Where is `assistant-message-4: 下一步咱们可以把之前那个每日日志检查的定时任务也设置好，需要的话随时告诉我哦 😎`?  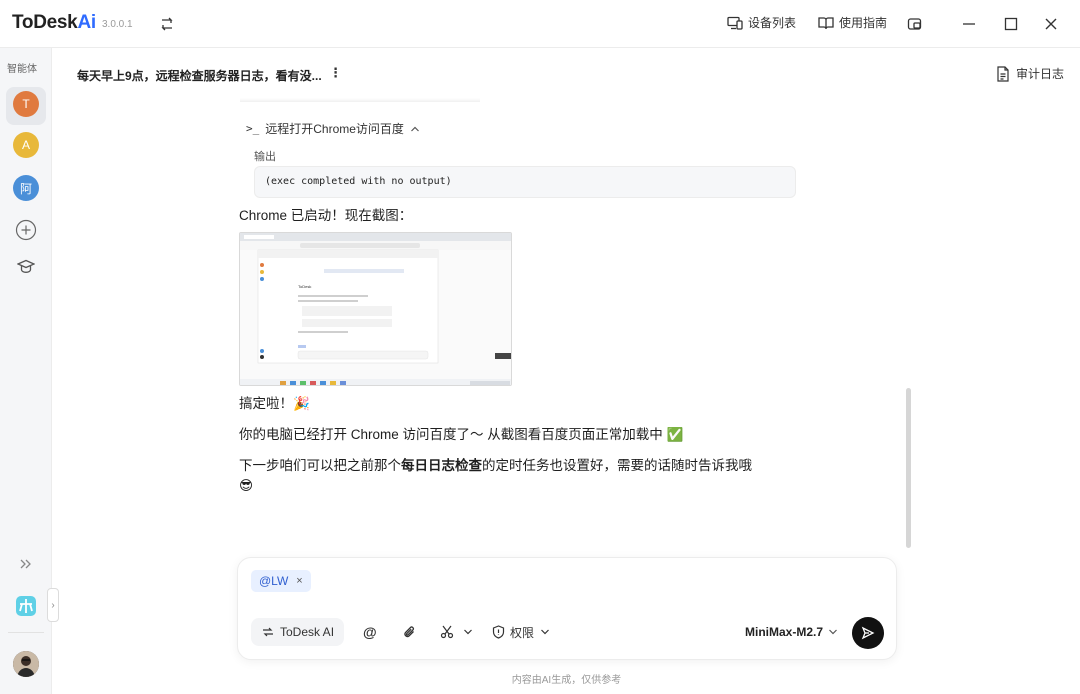 assistant-message-4: 下一步咱们可以把之前那个每日日志检查的定时任务也设置好，需要的话随时告诉我哦 😎 is located at coordinates (495, 475).